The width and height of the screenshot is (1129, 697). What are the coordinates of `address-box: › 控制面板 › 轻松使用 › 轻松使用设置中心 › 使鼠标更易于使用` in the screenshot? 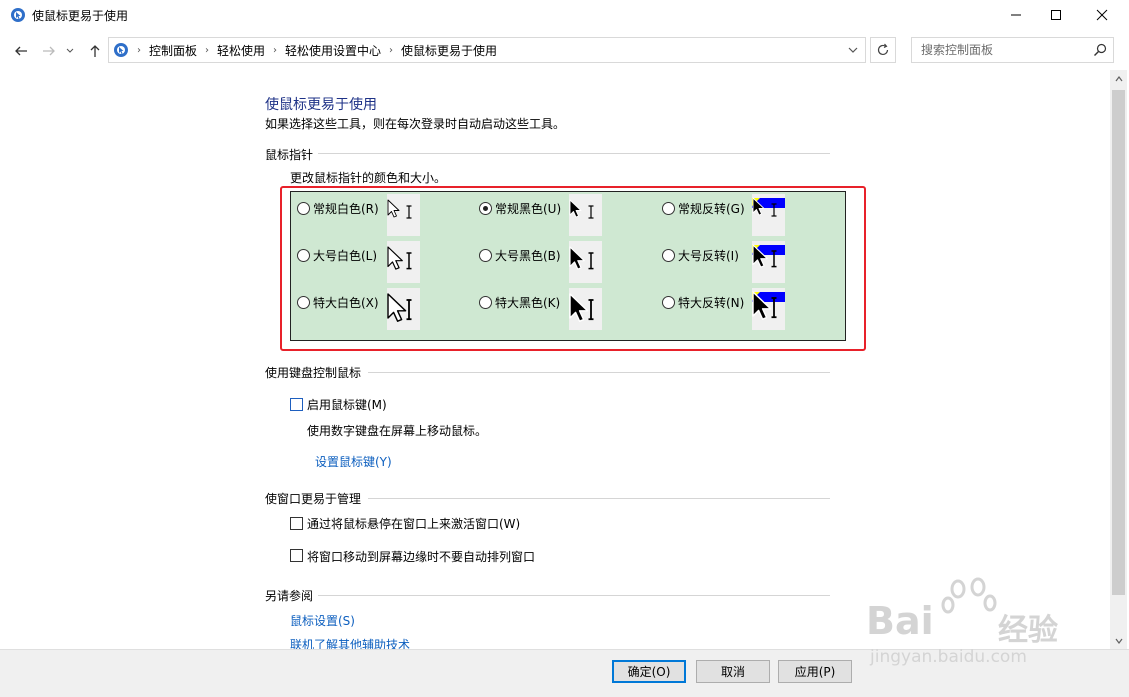 It's located at (487, 50).